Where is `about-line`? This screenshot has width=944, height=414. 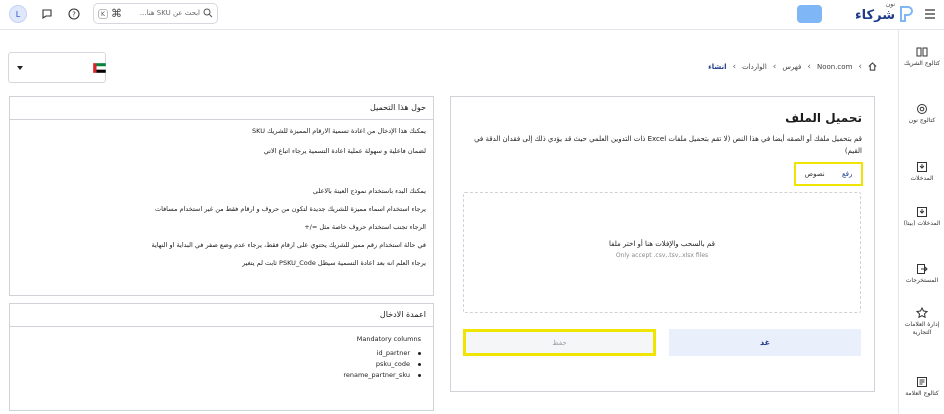
about-line is located at coordinates (221, 171).